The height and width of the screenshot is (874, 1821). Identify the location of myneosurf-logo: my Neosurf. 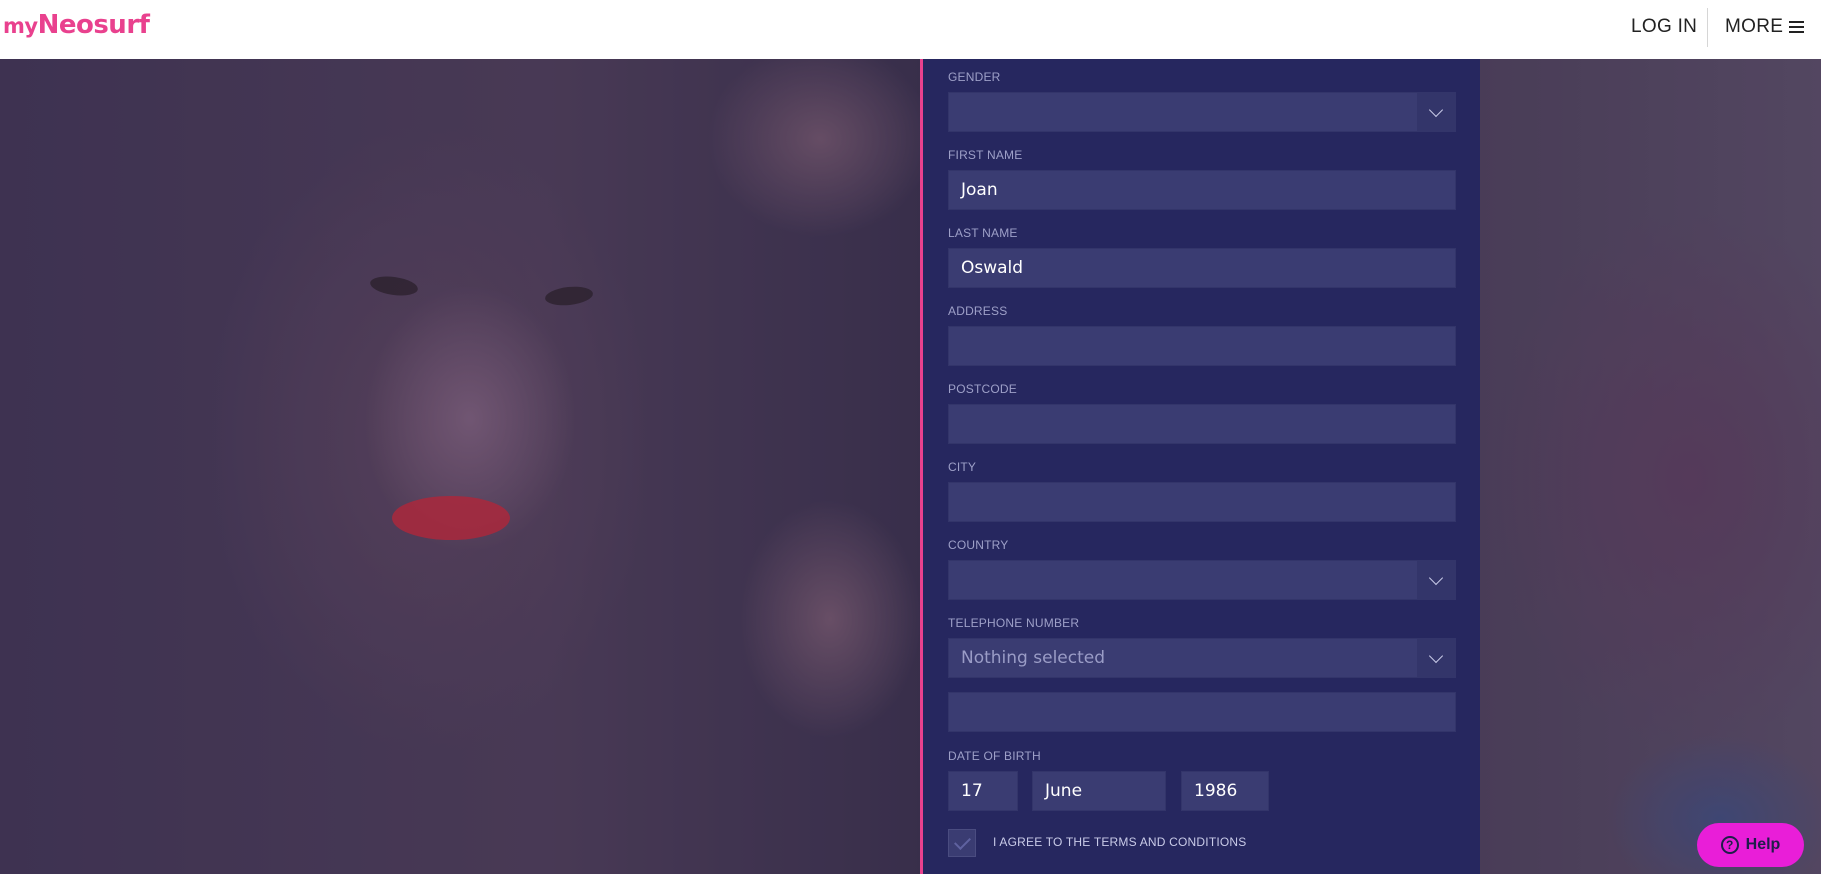
(76, 26).